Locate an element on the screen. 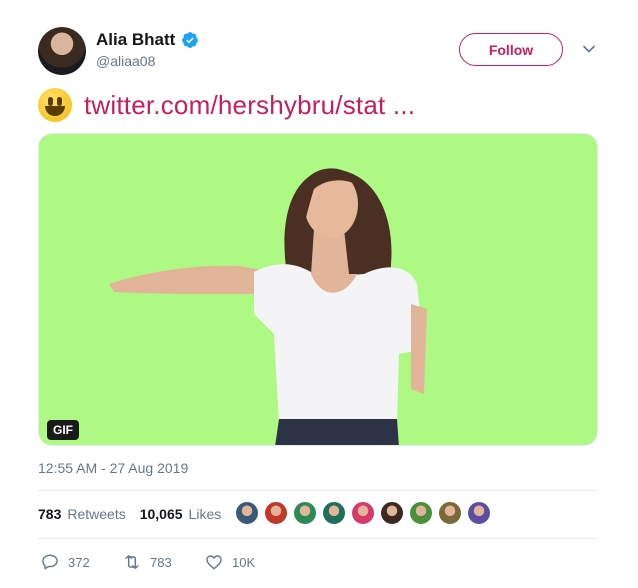  retweets-label: Retweets is located at coordinates (96, 514).